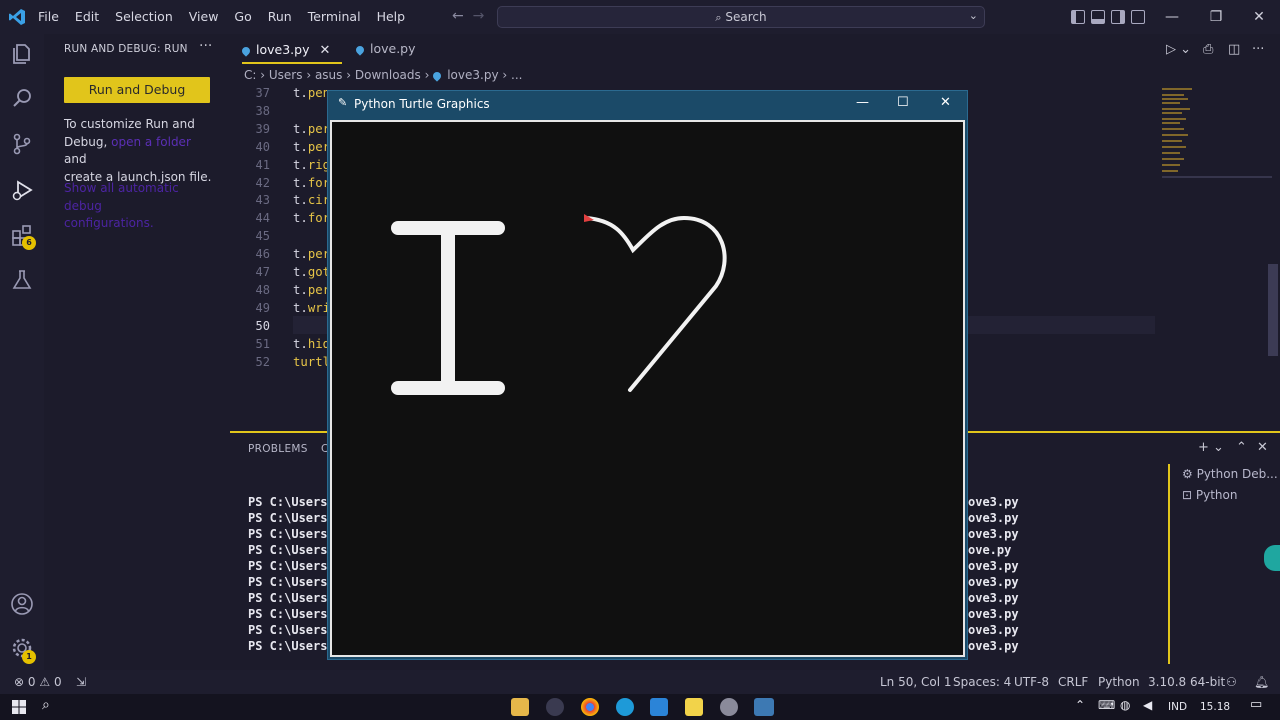 The height and width of the screenshot is (720, 1280). I want to click on menu-edit: Edit, so click(87, 17).